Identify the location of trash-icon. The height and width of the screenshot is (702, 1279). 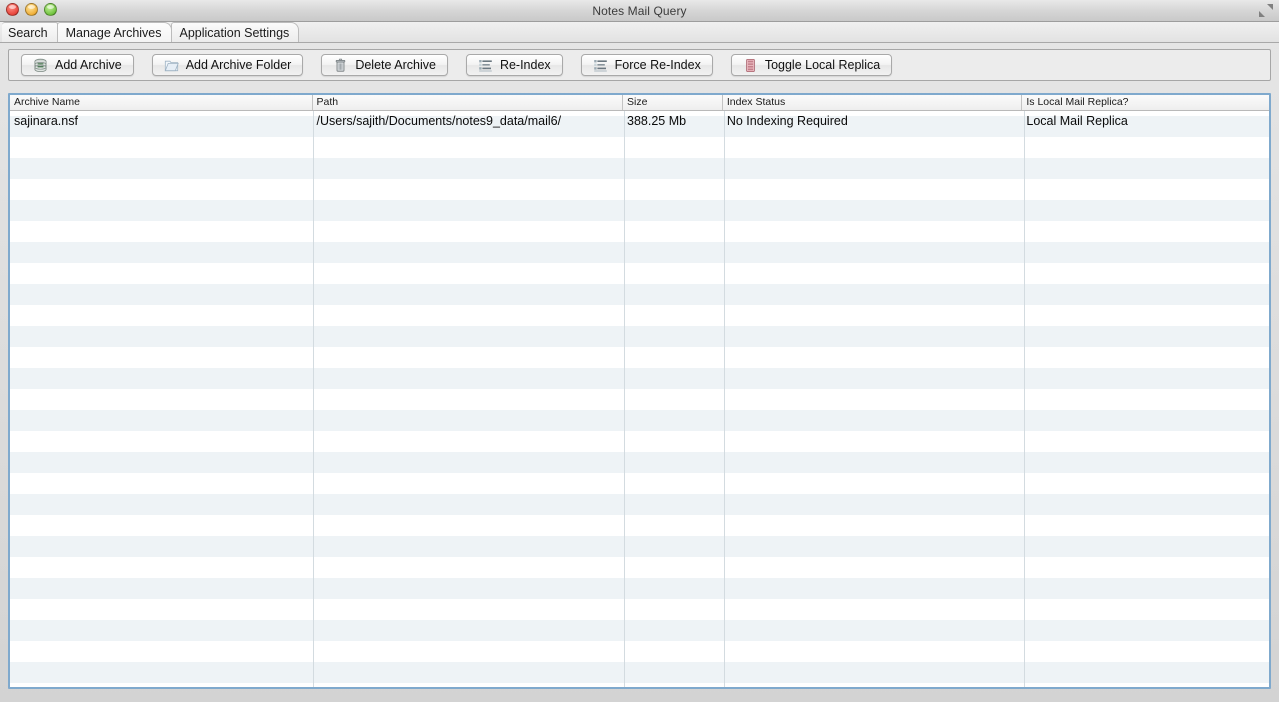
(340, 65).